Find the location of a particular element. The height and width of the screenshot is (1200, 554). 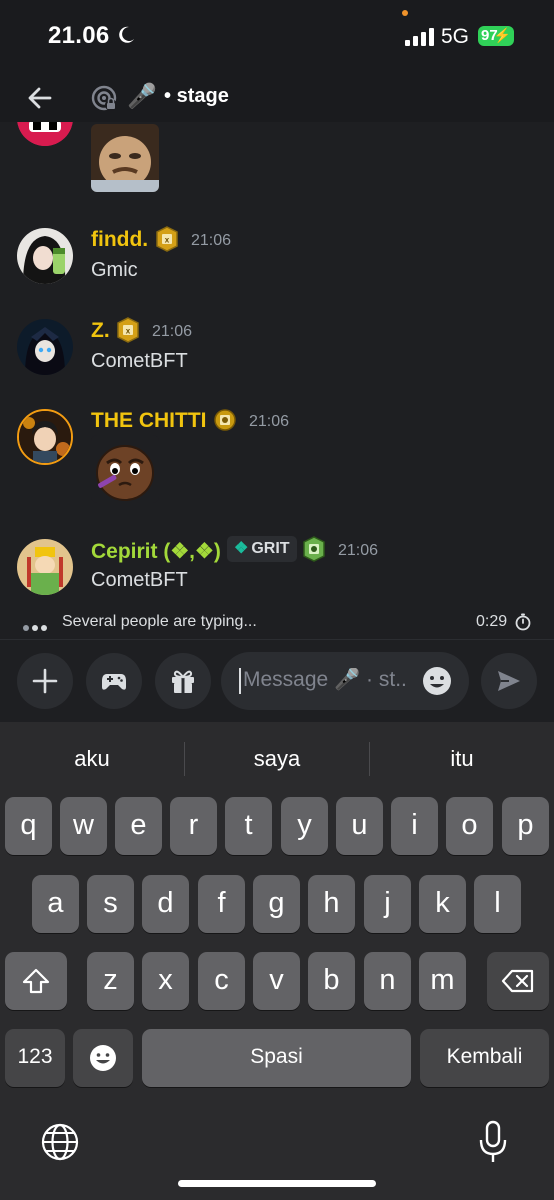

emoji-icon is located at coordinates (437, 681).